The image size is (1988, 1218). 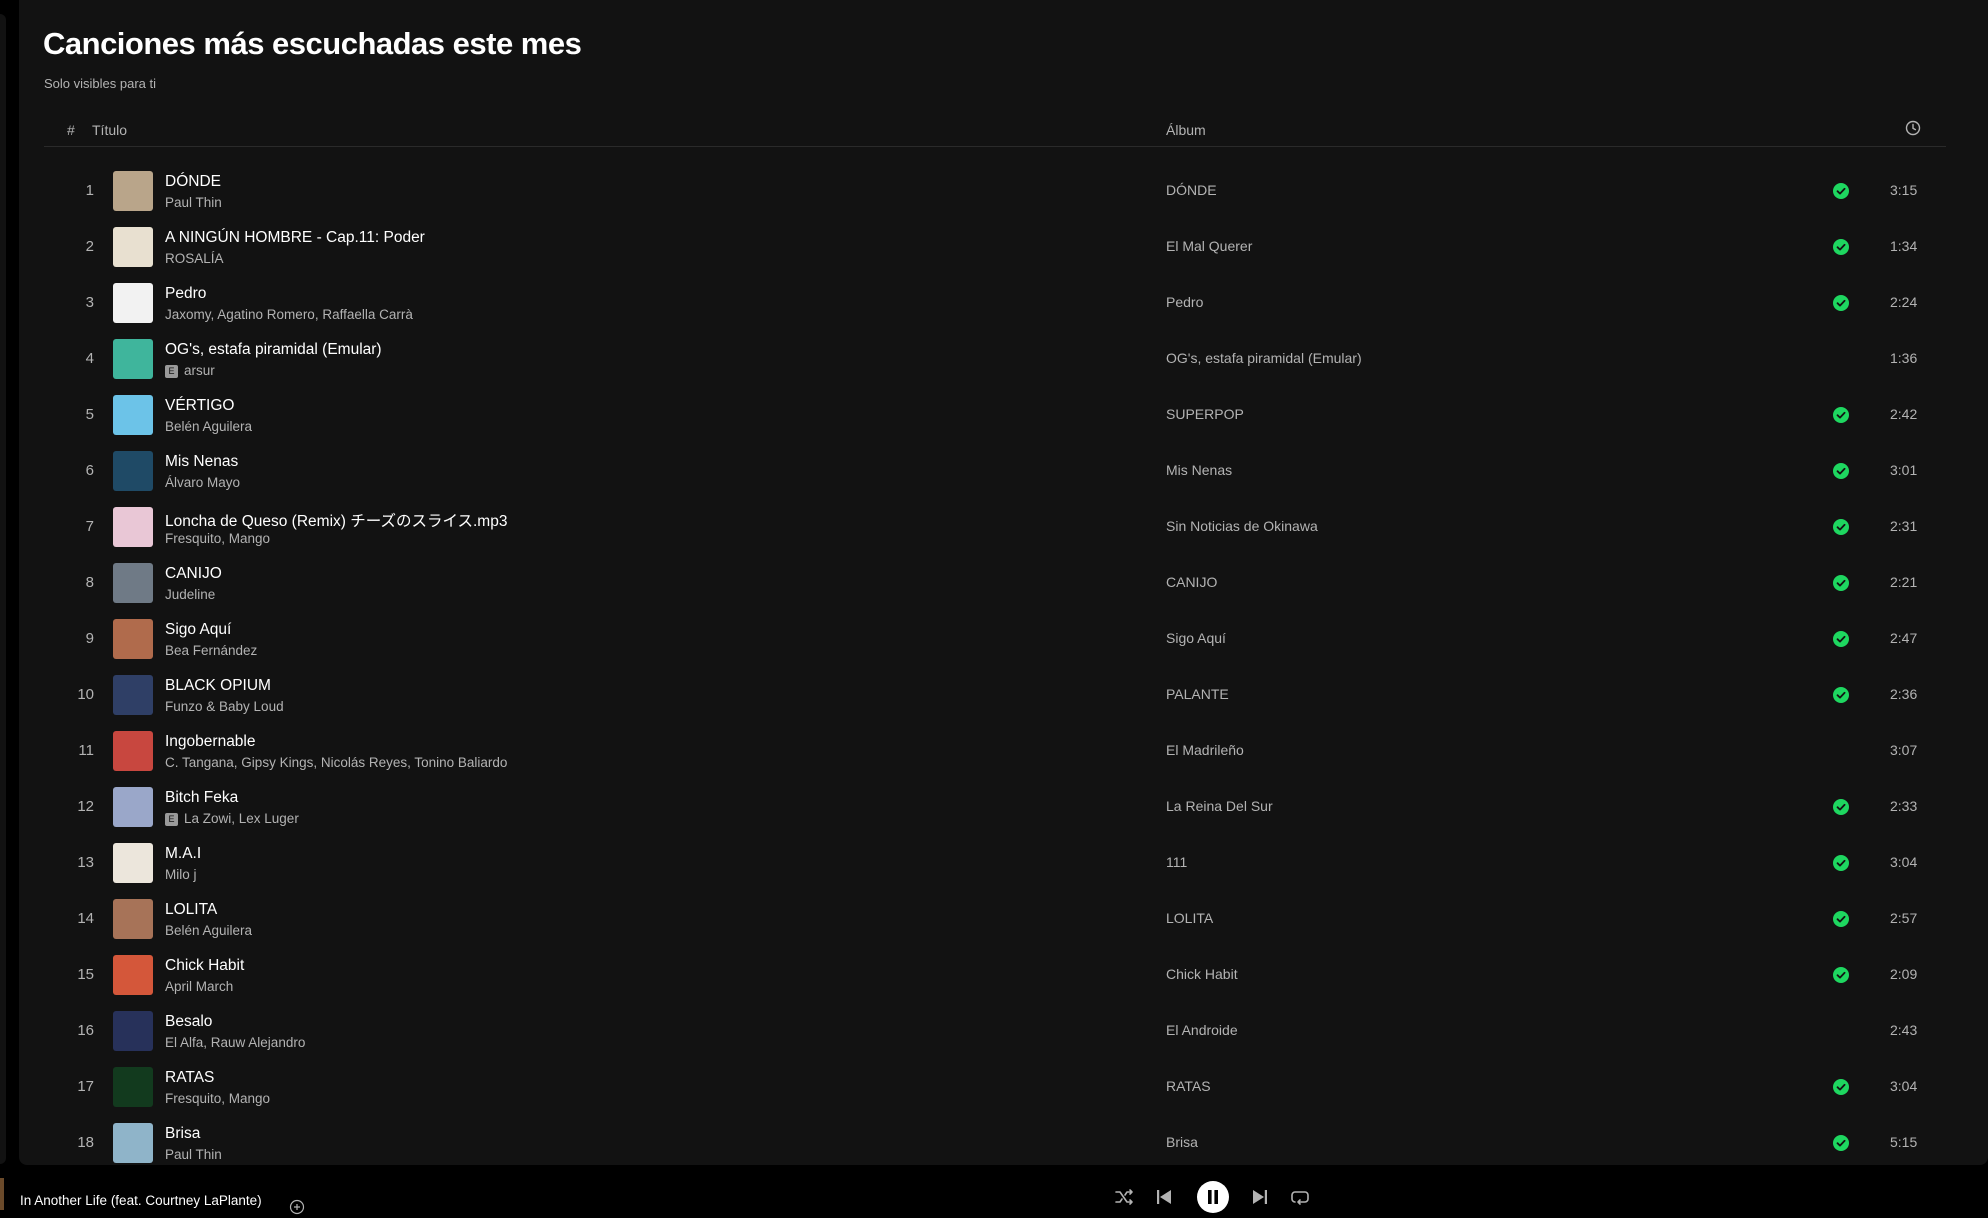 I want to click on track-row: 9 Sigo Aquí Bea Fernández Sigo Aquí 2:47, so click(x=995, y=639).